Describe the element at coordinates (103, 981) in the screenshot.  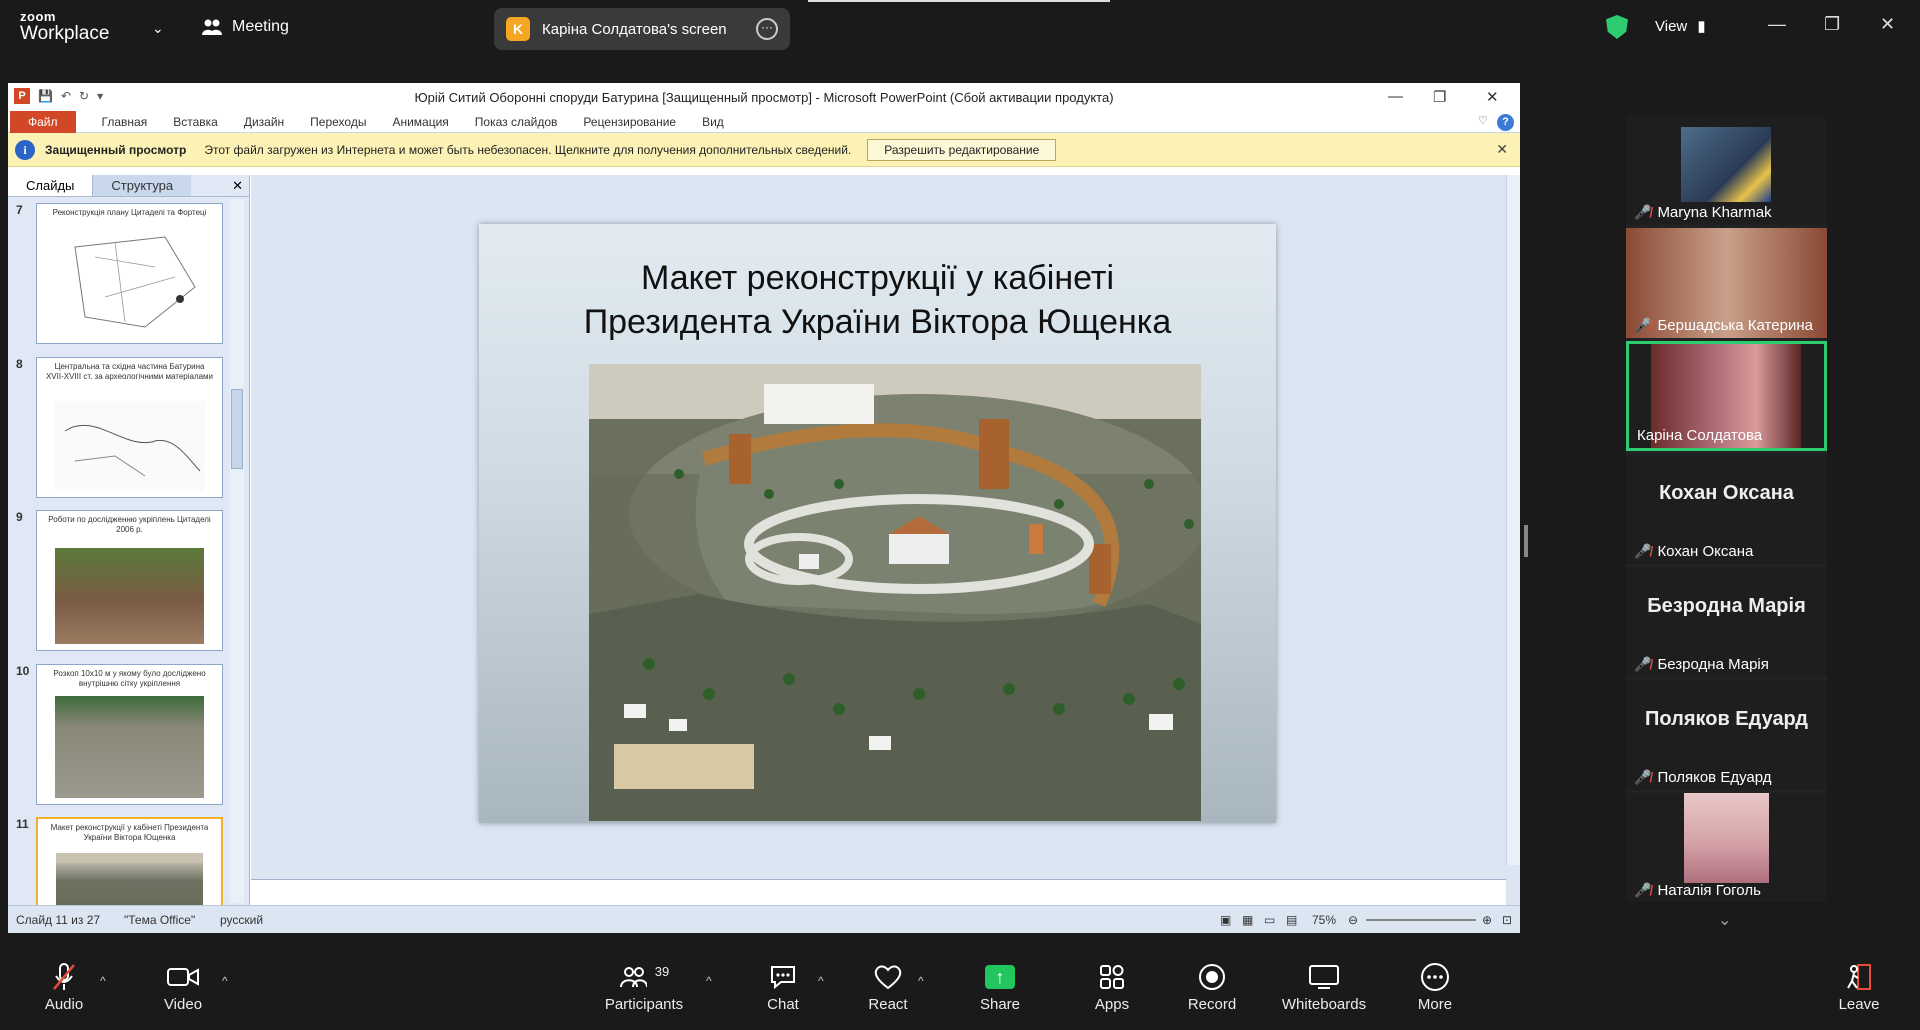
I see `audio-options-caret-icon: ^` at that location.